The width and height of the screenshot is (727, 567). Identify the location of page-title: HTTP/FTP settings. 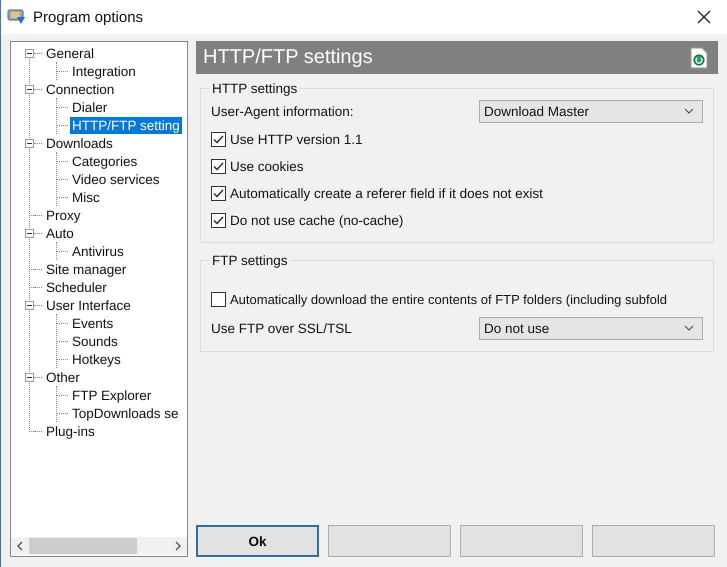
(288, 57).